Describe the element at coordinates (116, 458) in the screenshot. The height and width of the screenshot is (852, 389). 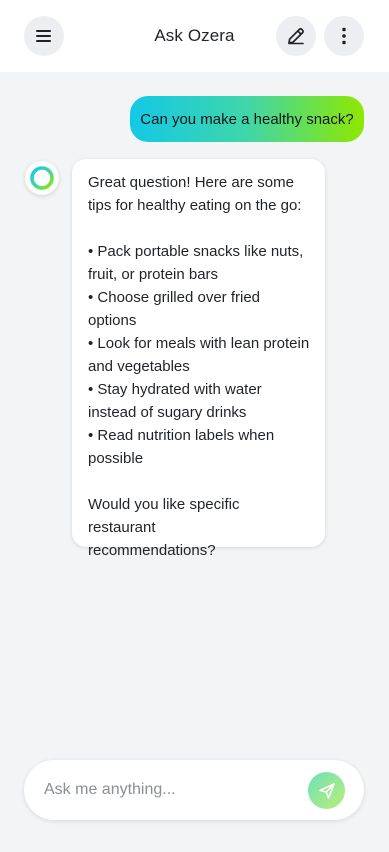
I see `tip-line: possible` at that location.